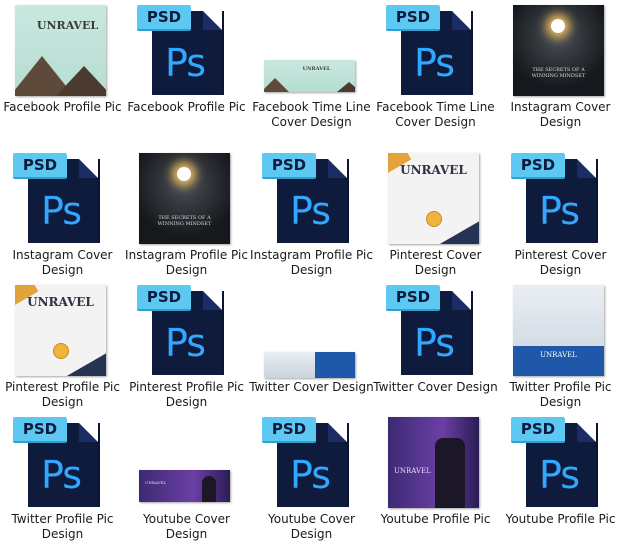 The width and height of the screenshot is (624, 556). What do you see at coordinates (62, 526) in the screenshot?
I see `file-name: Twitter Profile Pic Design` at bounding box center [62, 526].